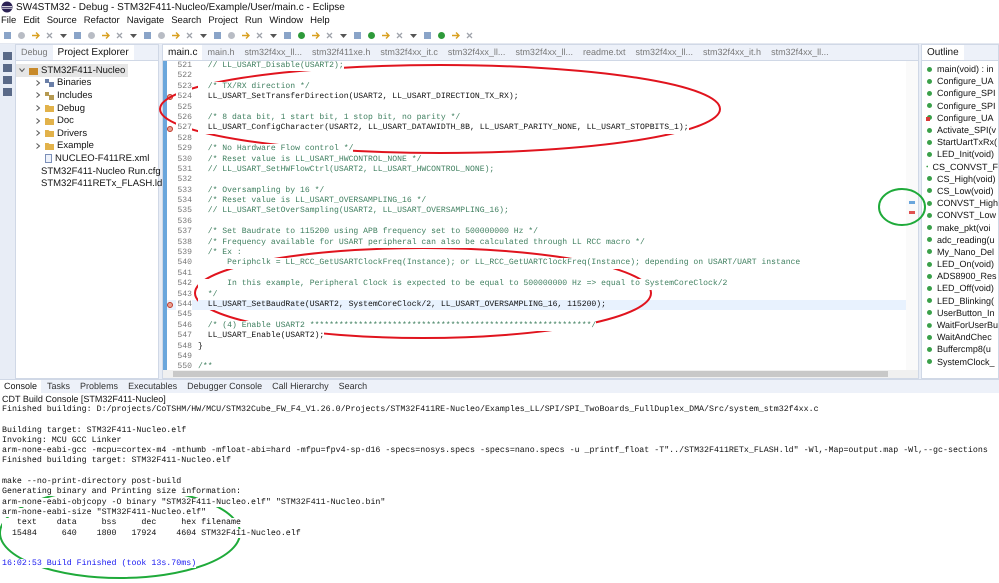 The height and width of the screenshot is (583, 999). I want to click on console-tab: Problems, so click(99, 386).